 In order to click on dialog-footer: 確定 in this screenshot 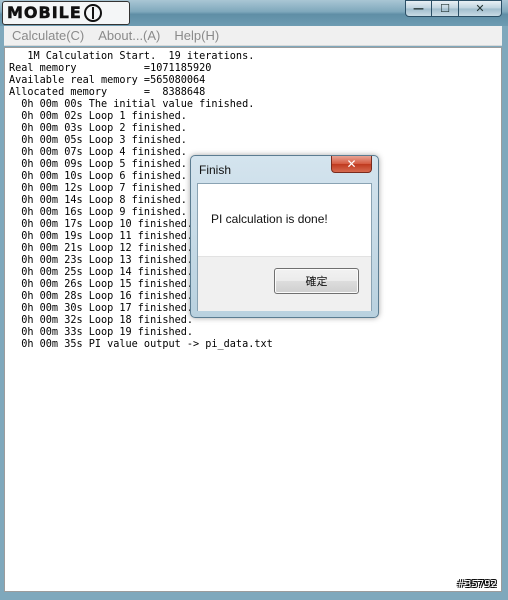, I will do `click(284, 283)`.